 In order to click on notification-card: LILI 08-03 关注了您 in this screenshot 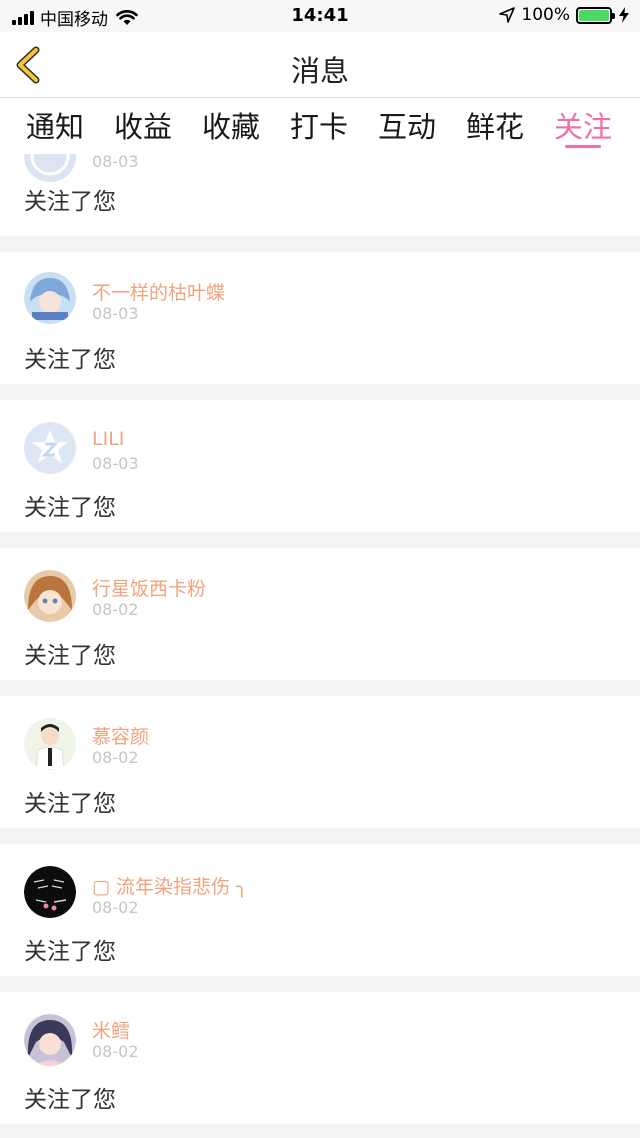, I will do `click(320, 466)`.